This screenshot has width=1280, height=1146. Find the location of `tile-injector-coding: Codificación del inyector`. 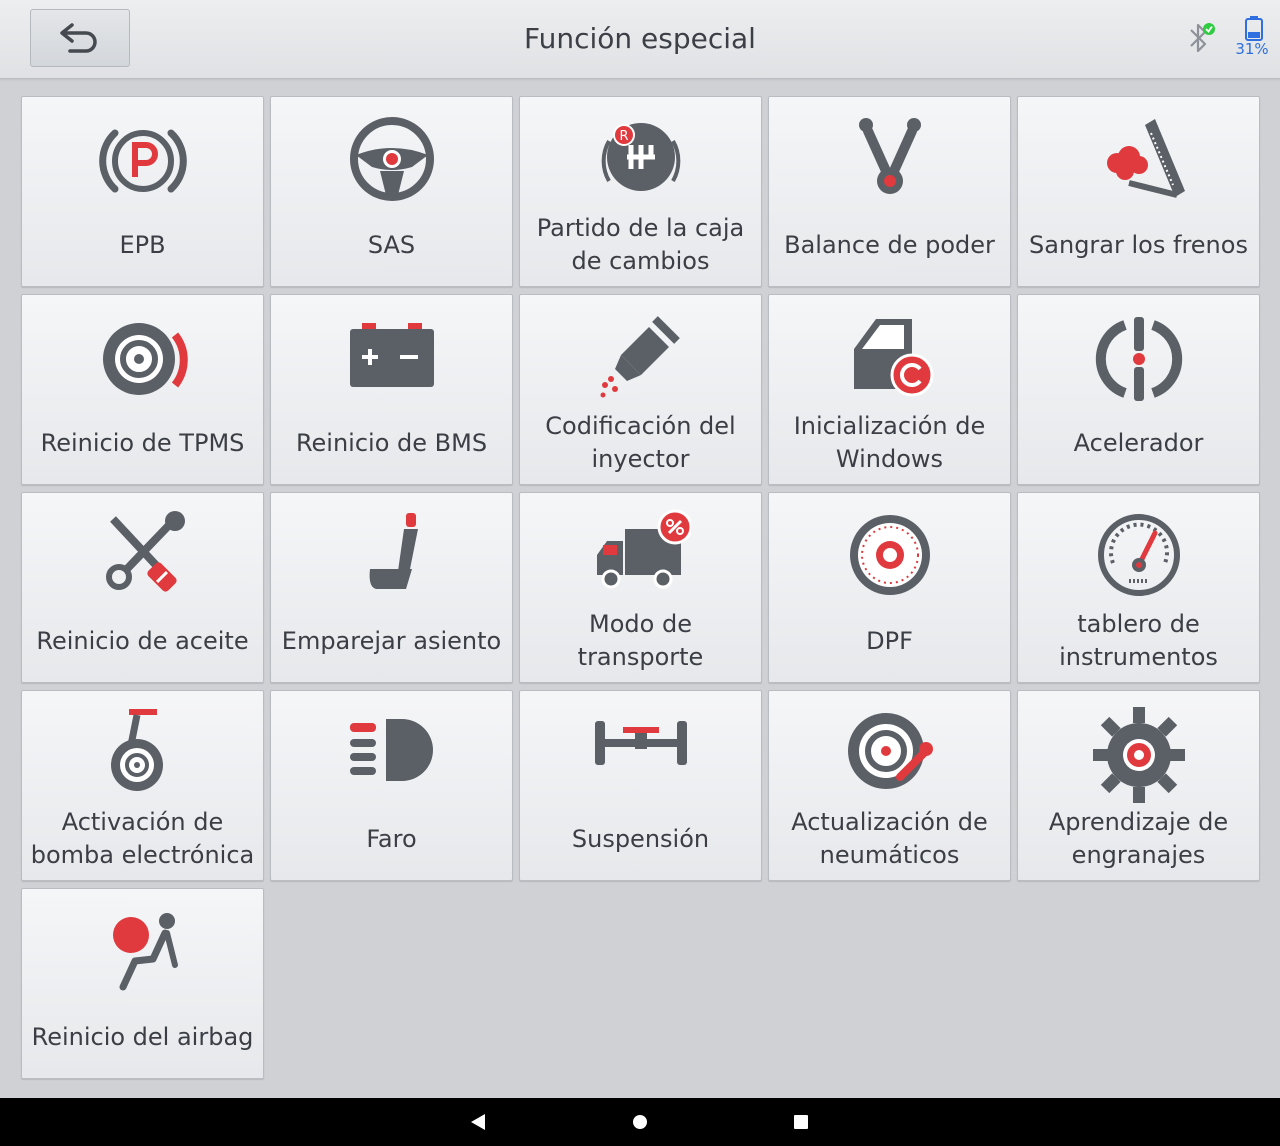

tile-injector-coding: Codificación del inyector is located at coordinates (640, 389).